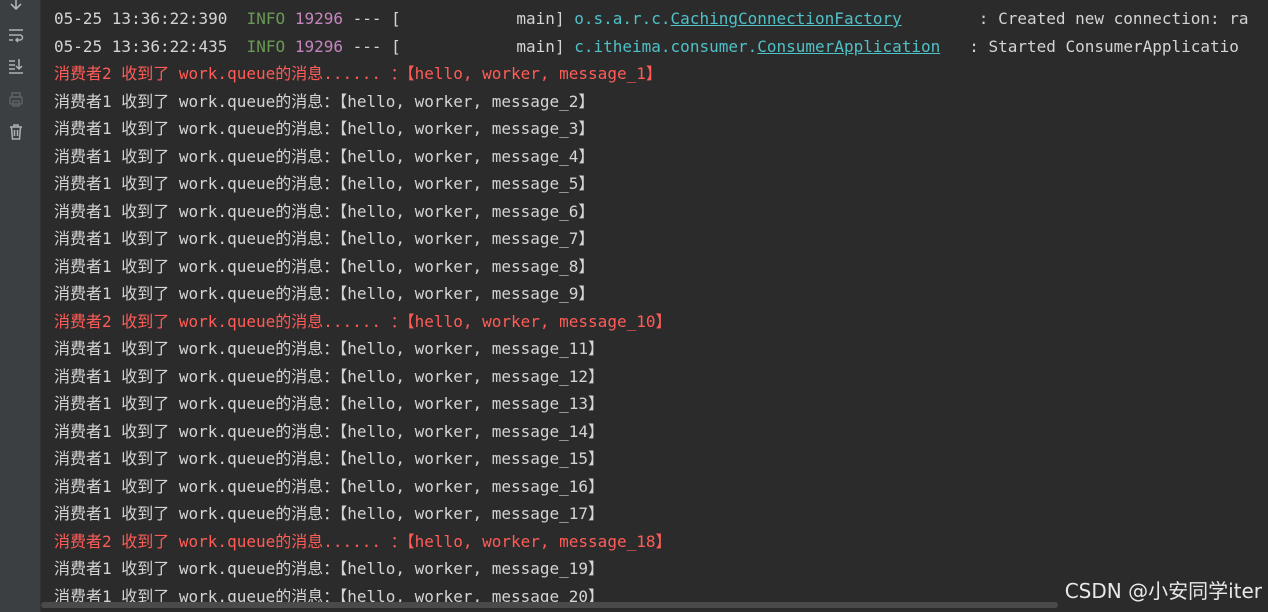 The image size is (1268, 612). I want to click on log-message: : Created new connection: ra, so click(1113, 18).